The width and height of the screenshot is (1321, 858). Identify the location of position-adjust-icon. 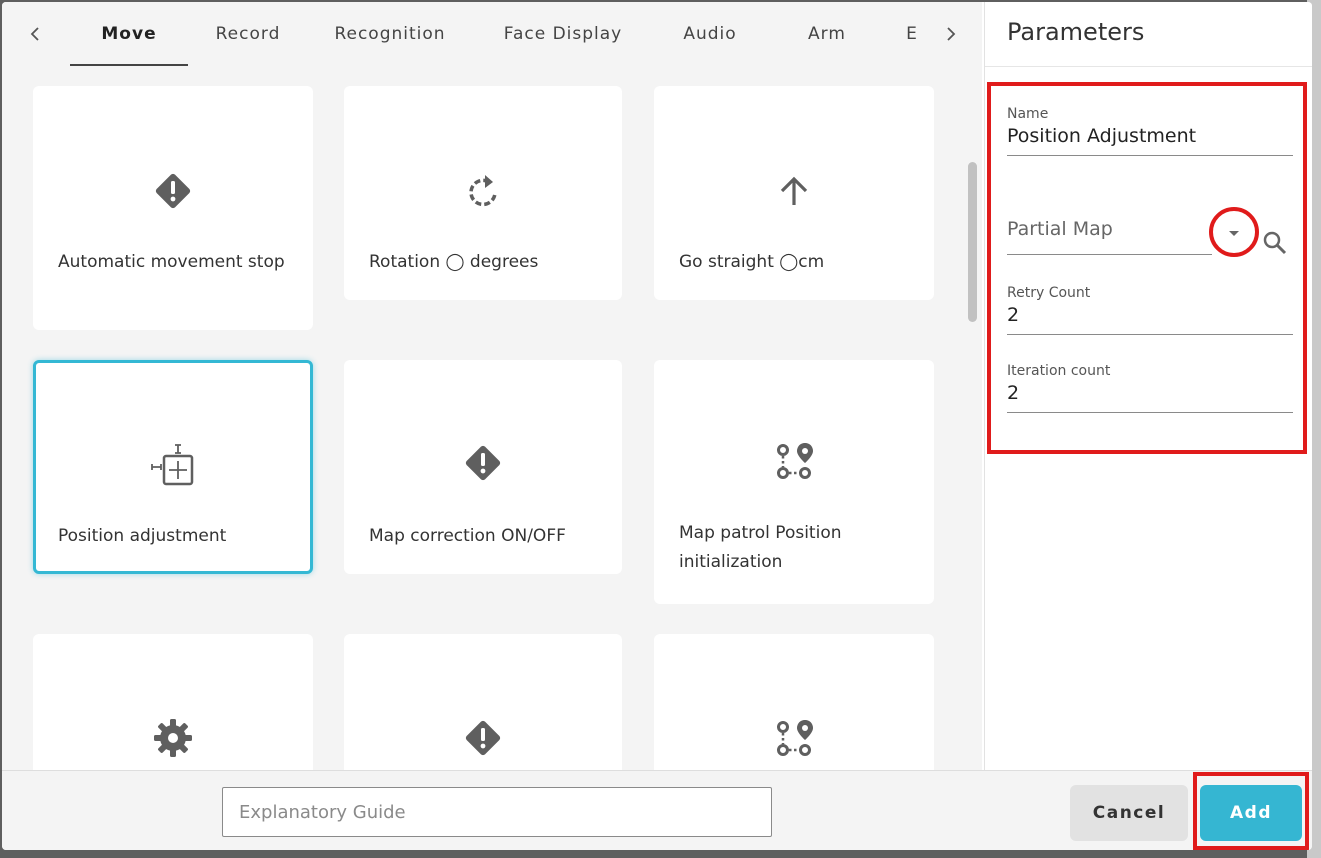
(173, 465).